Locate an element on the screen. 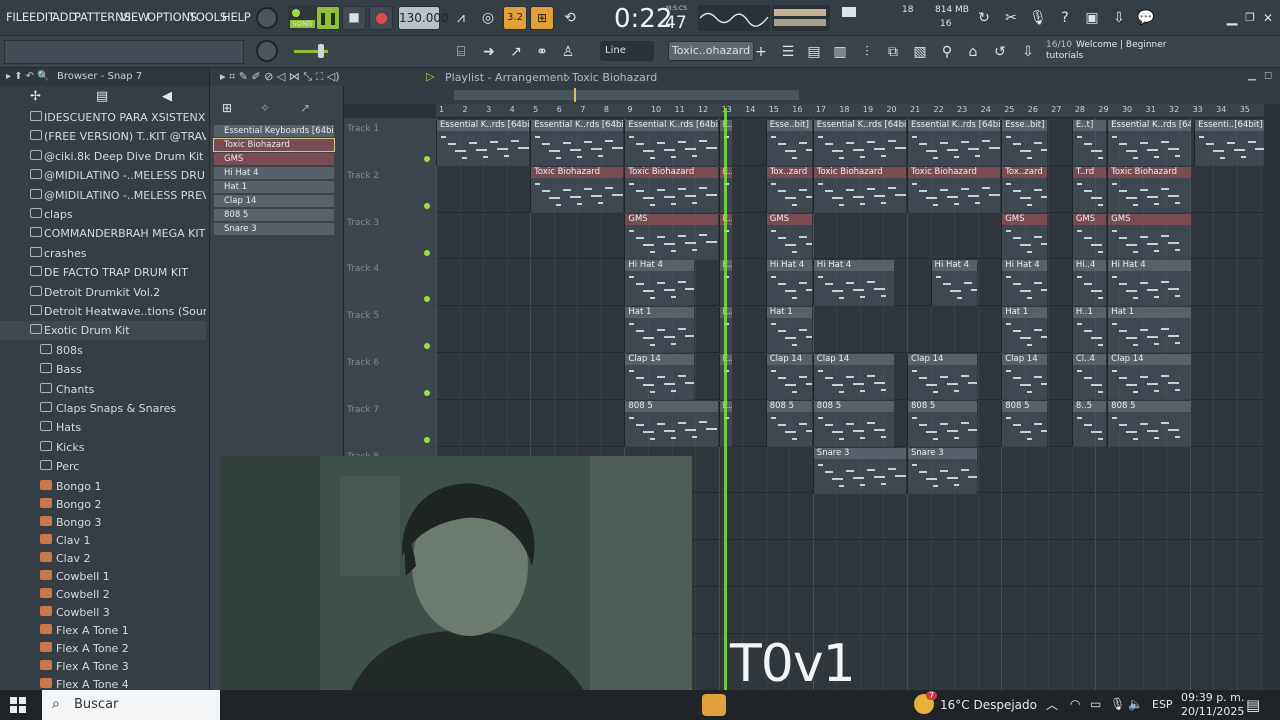  tempo-display: 130.000 is located at coordinates (423, 18).